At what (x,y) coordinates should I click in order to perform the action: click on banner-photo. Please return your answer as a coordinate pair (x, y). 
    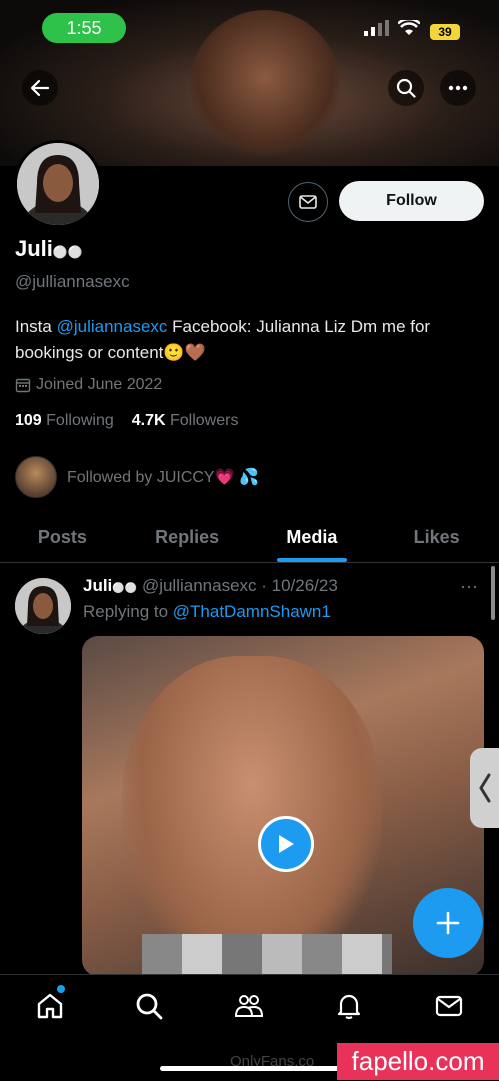
    Looking at the image, I should click on (265, 85).